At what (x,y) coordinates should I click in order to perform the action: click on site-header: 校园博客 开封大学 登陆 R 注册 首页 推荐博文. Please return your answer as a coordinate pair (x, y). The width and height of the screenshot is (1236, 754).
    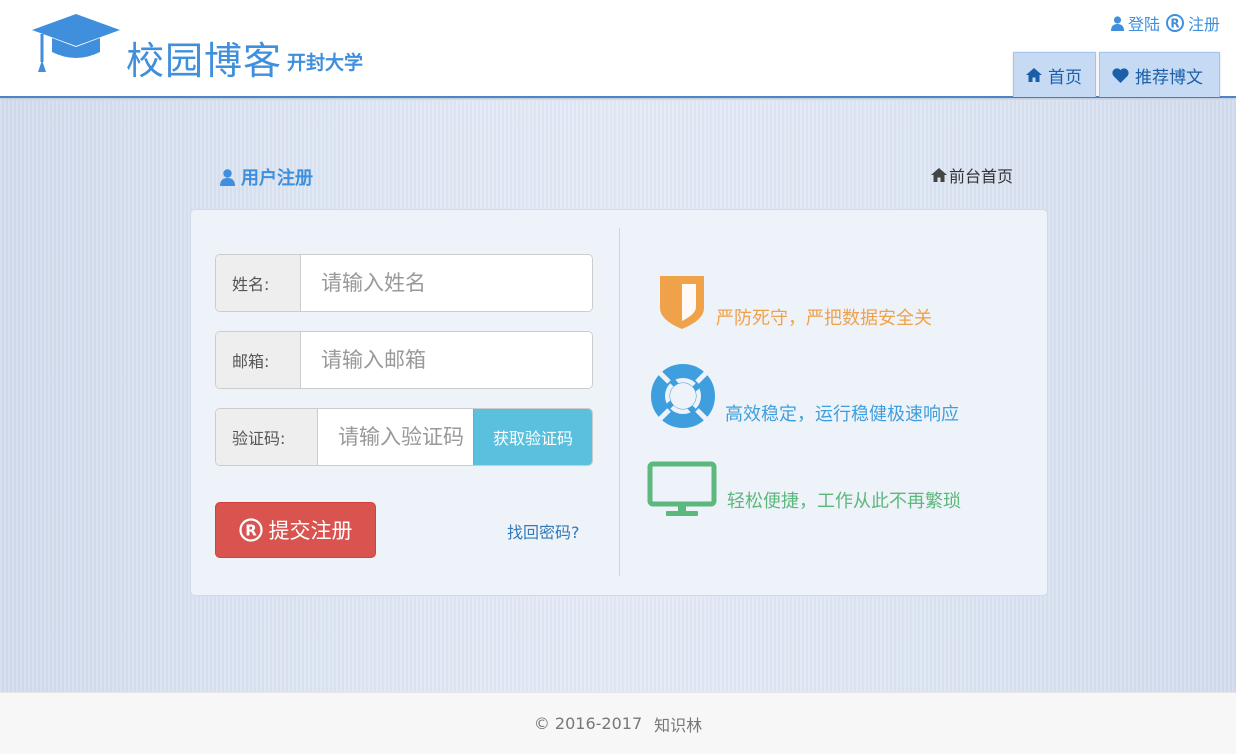
    Looking at the image, I should click on (618, 49).